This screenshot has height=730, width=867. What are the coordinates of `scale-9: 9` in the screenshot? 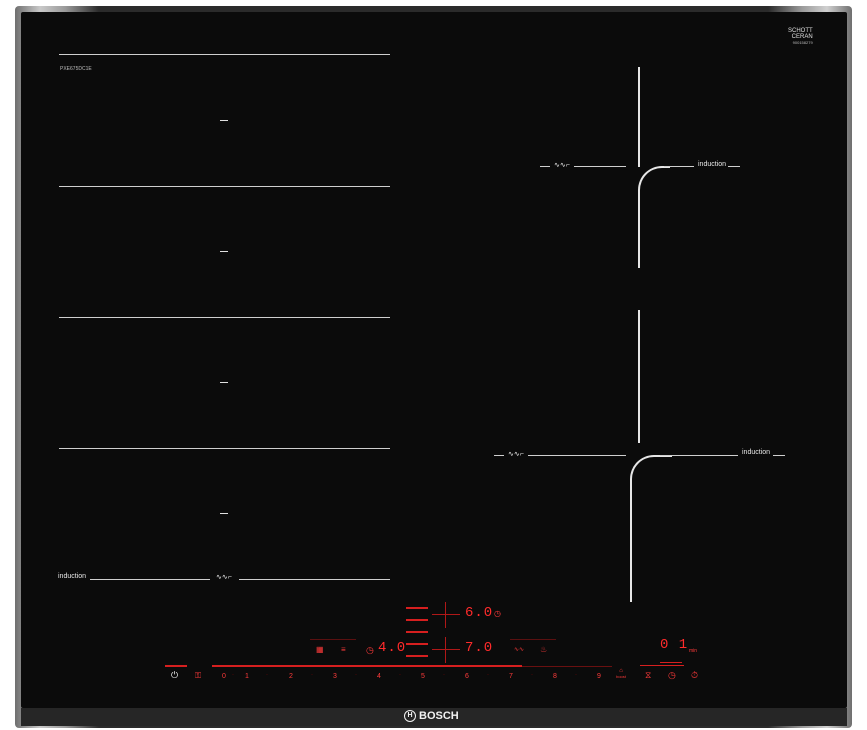 It's located at (599, 676).